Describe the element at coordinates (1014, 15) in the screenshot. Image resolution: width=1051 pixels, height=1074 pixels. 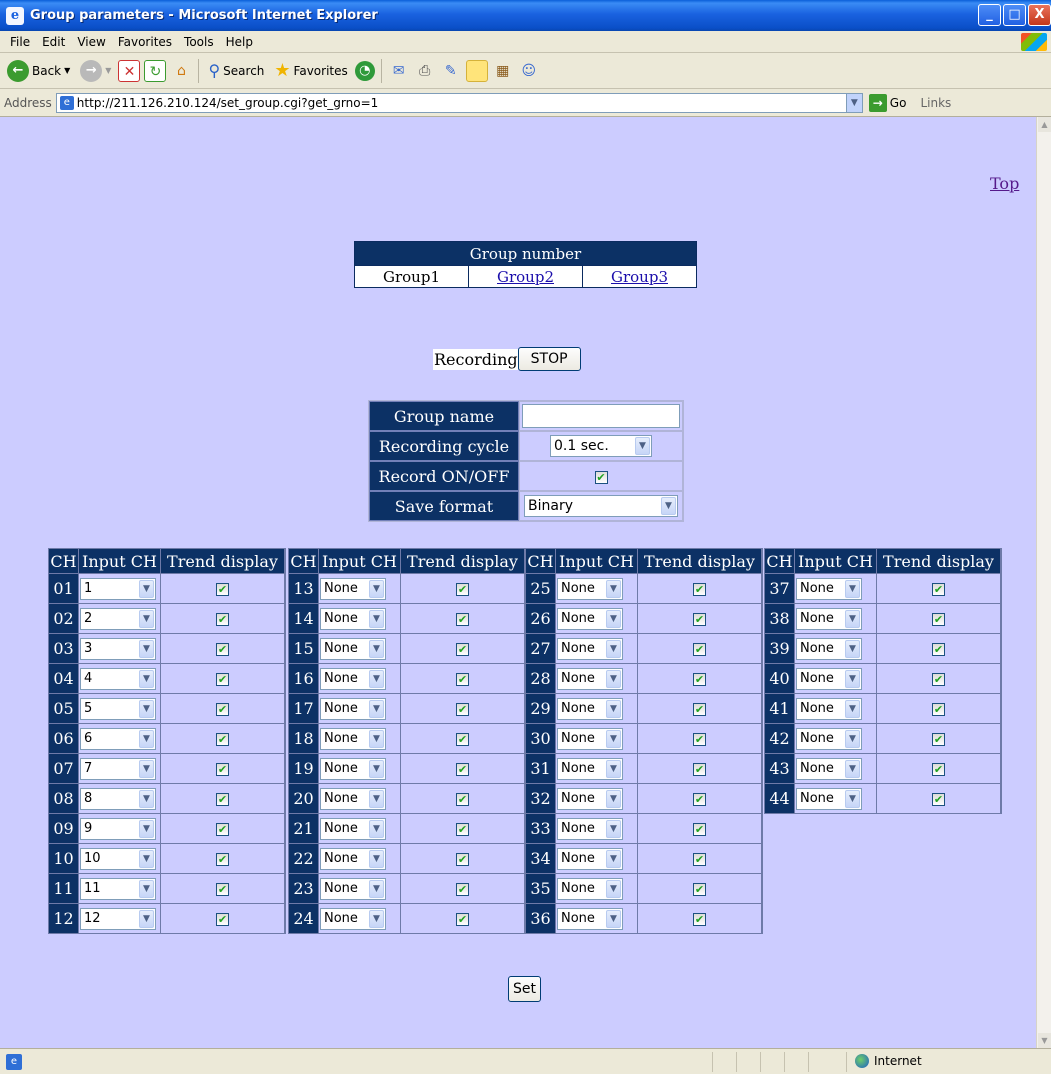
I see `maximize-button: □` at that location.